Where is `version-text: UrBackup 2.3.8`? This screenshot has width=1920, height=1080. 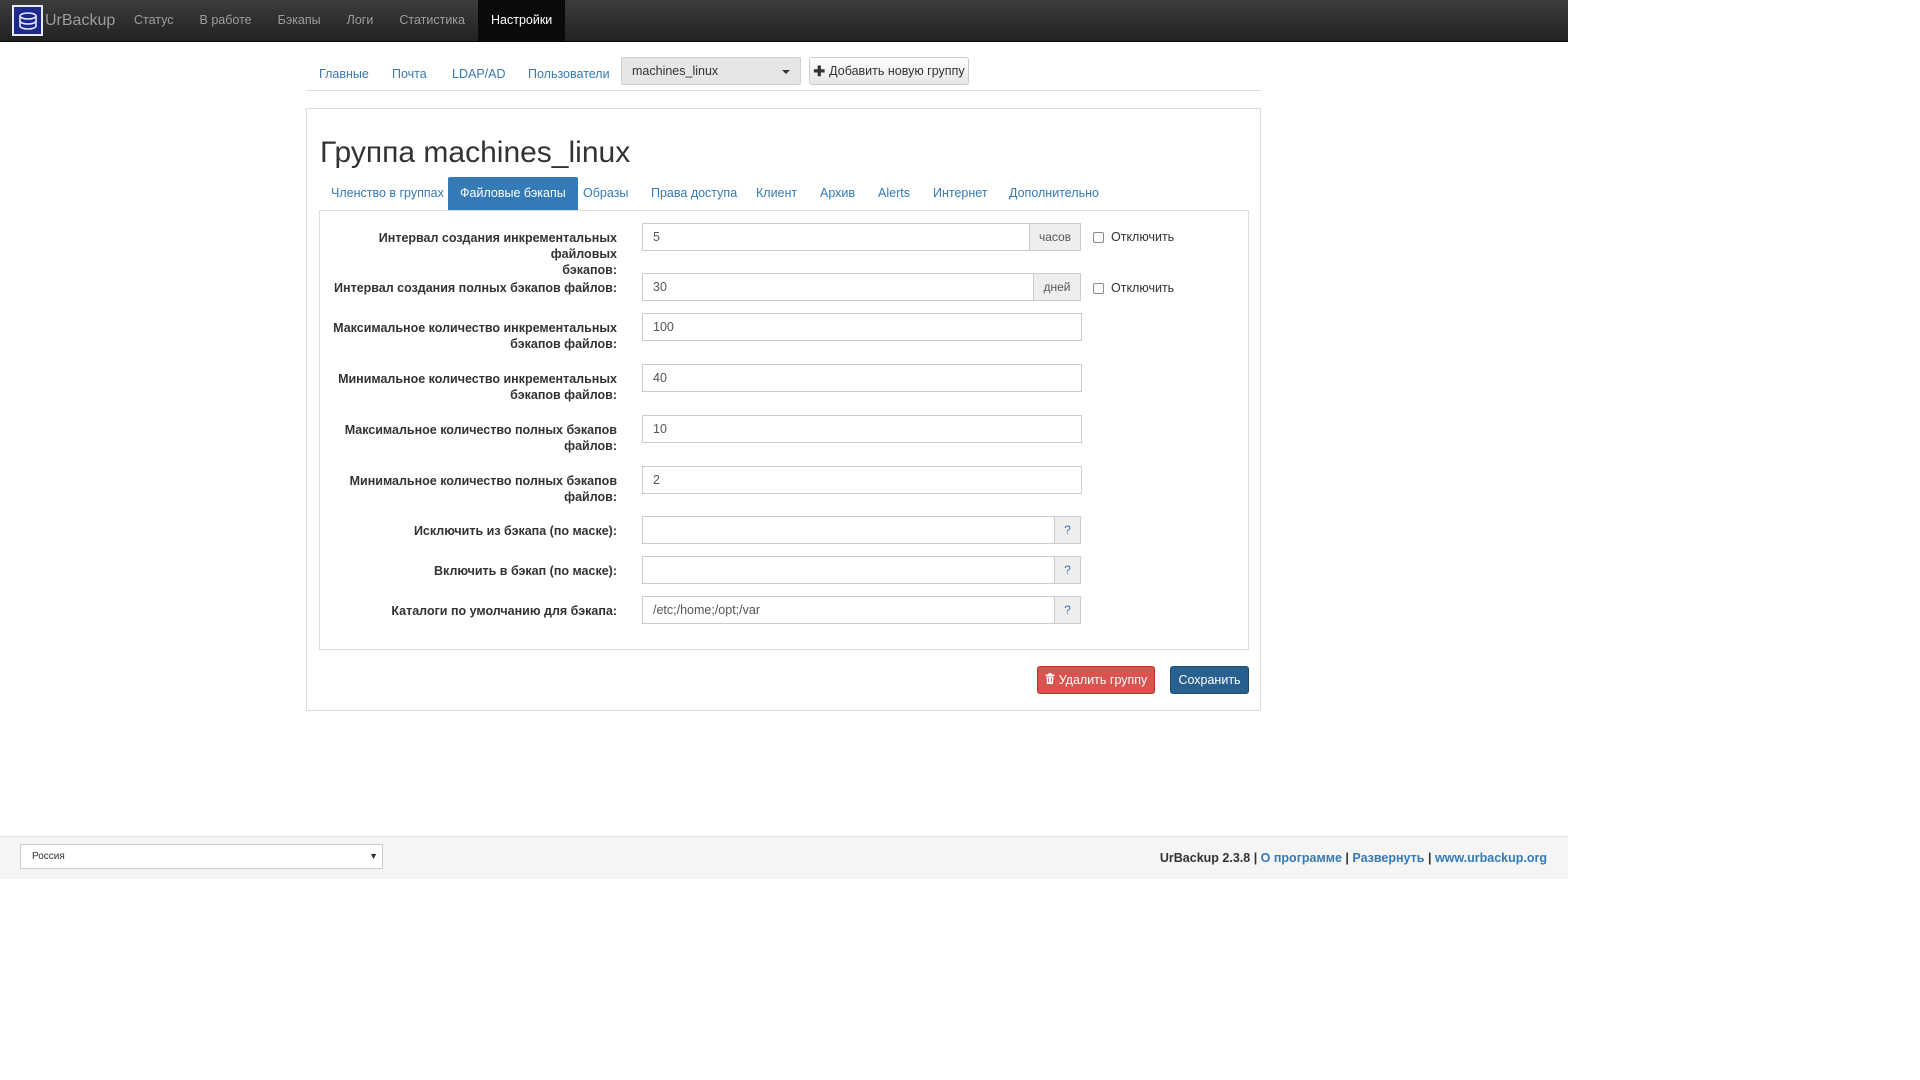 version-text: UrBackup 2.3.8 is located at coordinates (1205, 858).